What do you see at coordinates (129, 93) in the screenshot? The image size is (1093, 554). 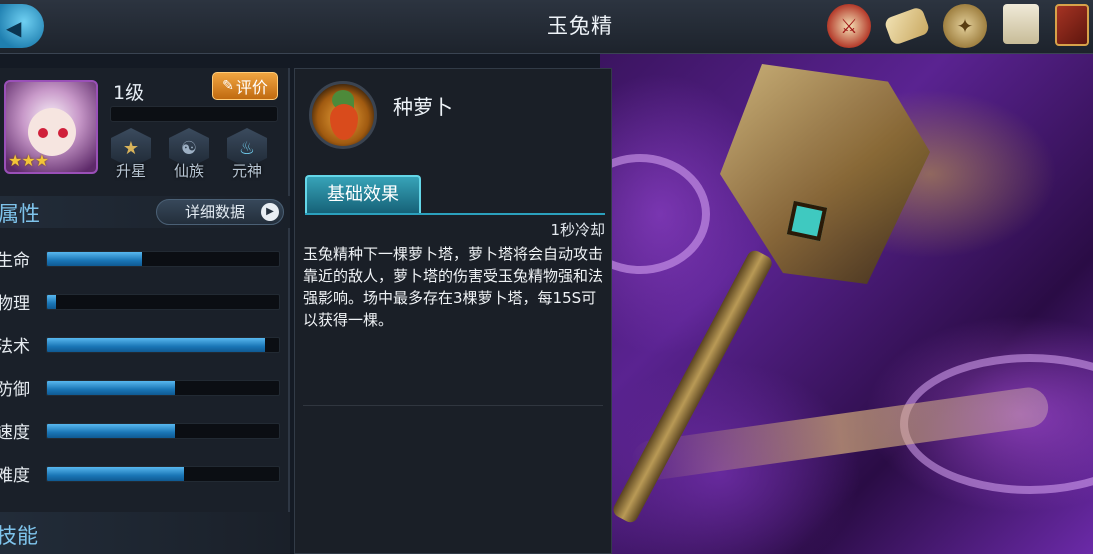 I see `hero-level: 1级` at bounding box center [129, 93].